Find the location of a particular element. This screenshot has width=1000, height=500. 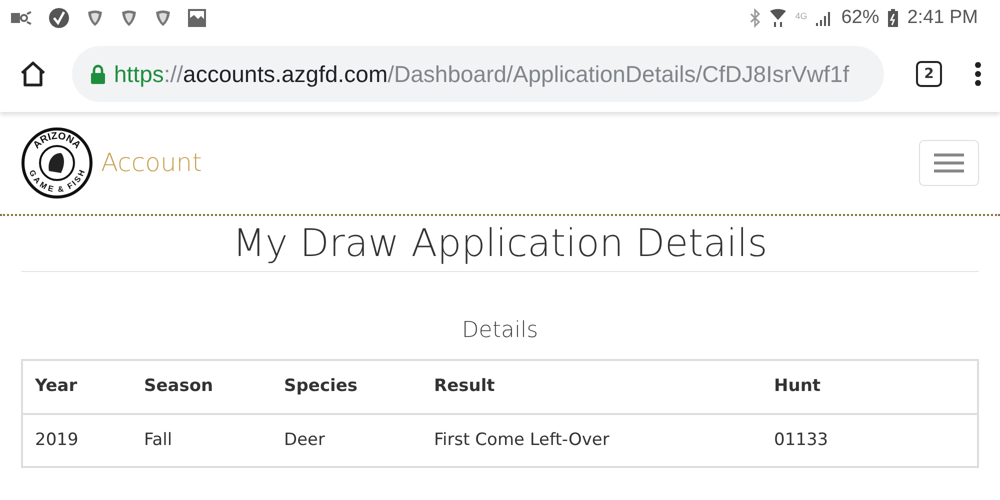

wifi-icon is located at coordinates (778, 18).